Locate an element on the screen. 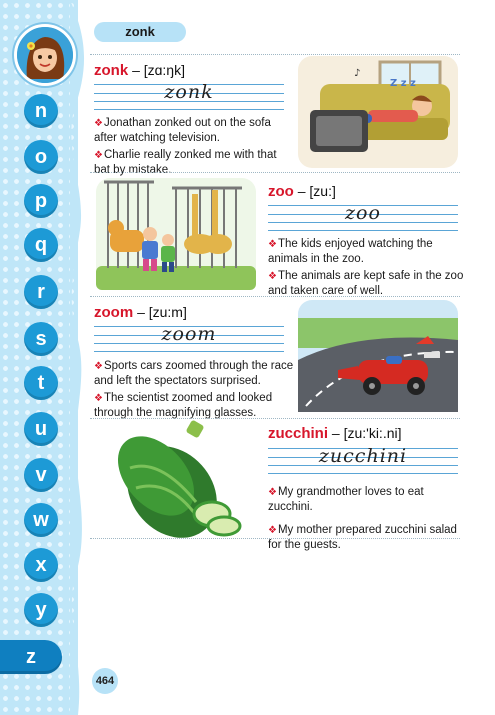 This screenshot has height=715, width=495. zoo-illustration-icon is located at coordinates (176, 234).